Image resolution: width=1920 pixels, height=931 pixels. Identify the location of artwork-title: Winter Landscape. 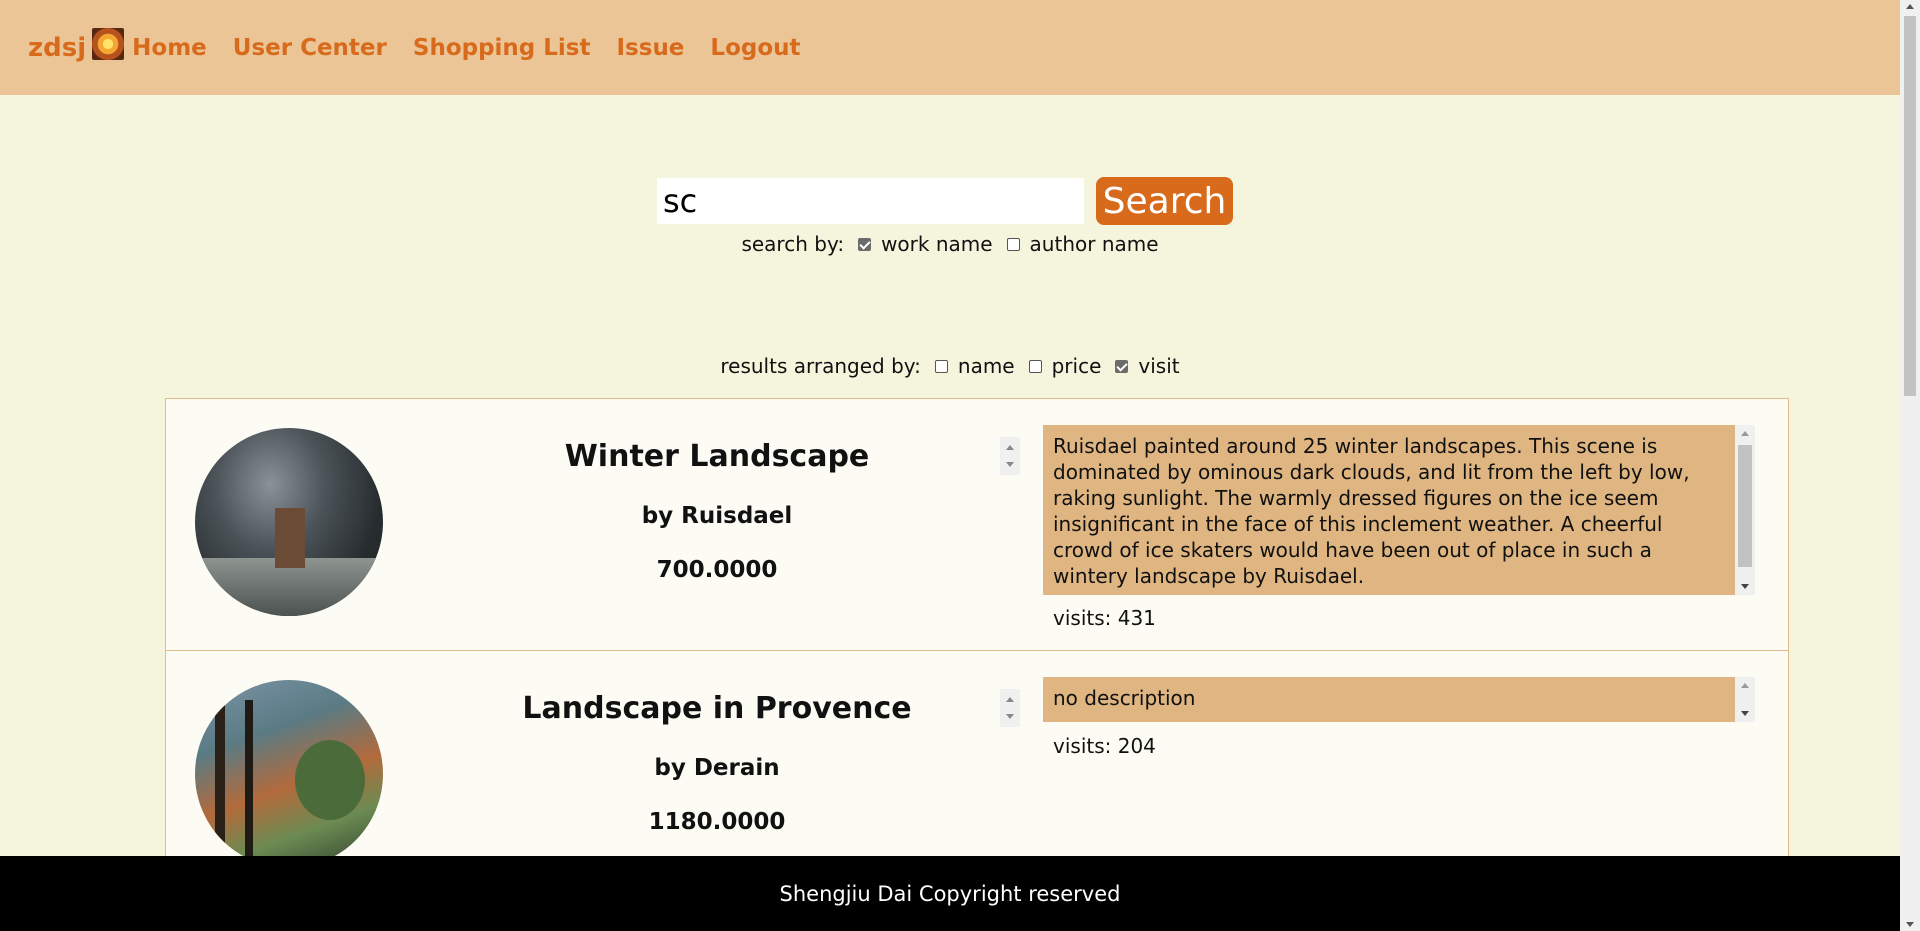
(717, 456).